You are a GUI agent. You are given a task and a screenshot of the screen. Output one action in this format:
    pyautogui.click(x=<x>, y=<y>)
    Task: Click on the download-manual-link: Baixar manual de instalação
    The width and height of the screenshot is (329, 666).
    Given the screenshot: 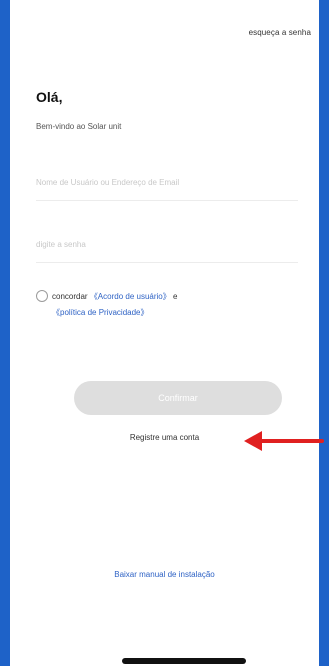 What is the action you would take?
    pyautogui.click(x=164, y=574)
    